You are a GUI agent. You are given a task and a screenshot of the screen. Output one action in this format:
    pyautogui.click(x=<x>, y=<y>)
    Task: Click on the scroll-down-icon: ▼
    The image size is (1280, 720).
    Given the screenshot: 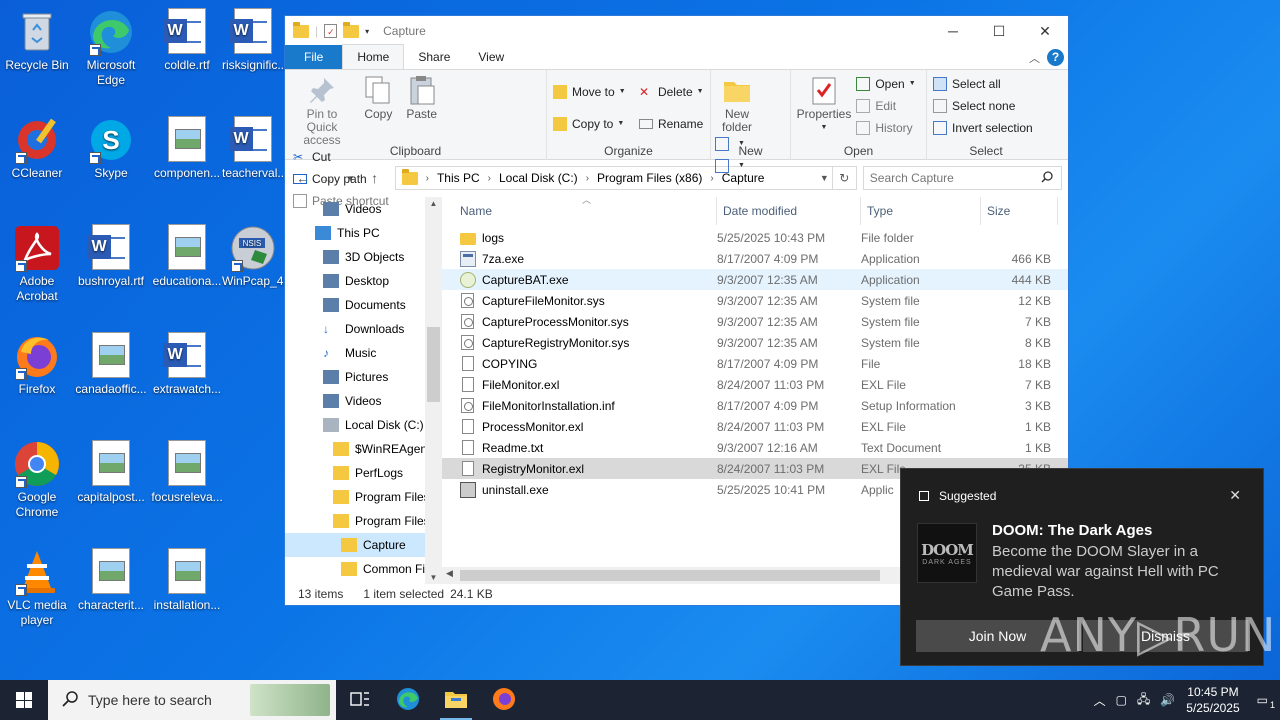 What is the action you would take?
    pyautogui.click(x=433, y=577)
    